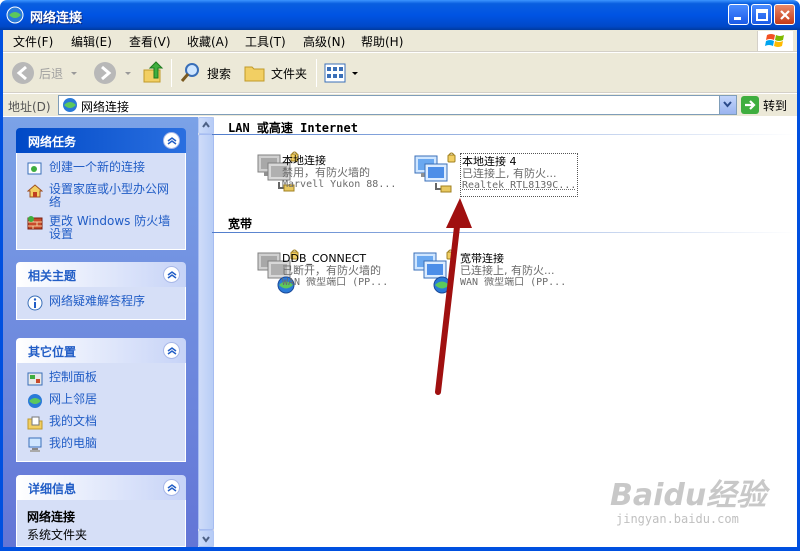  I want to click on windows-flag-icon, so click(774, 40).